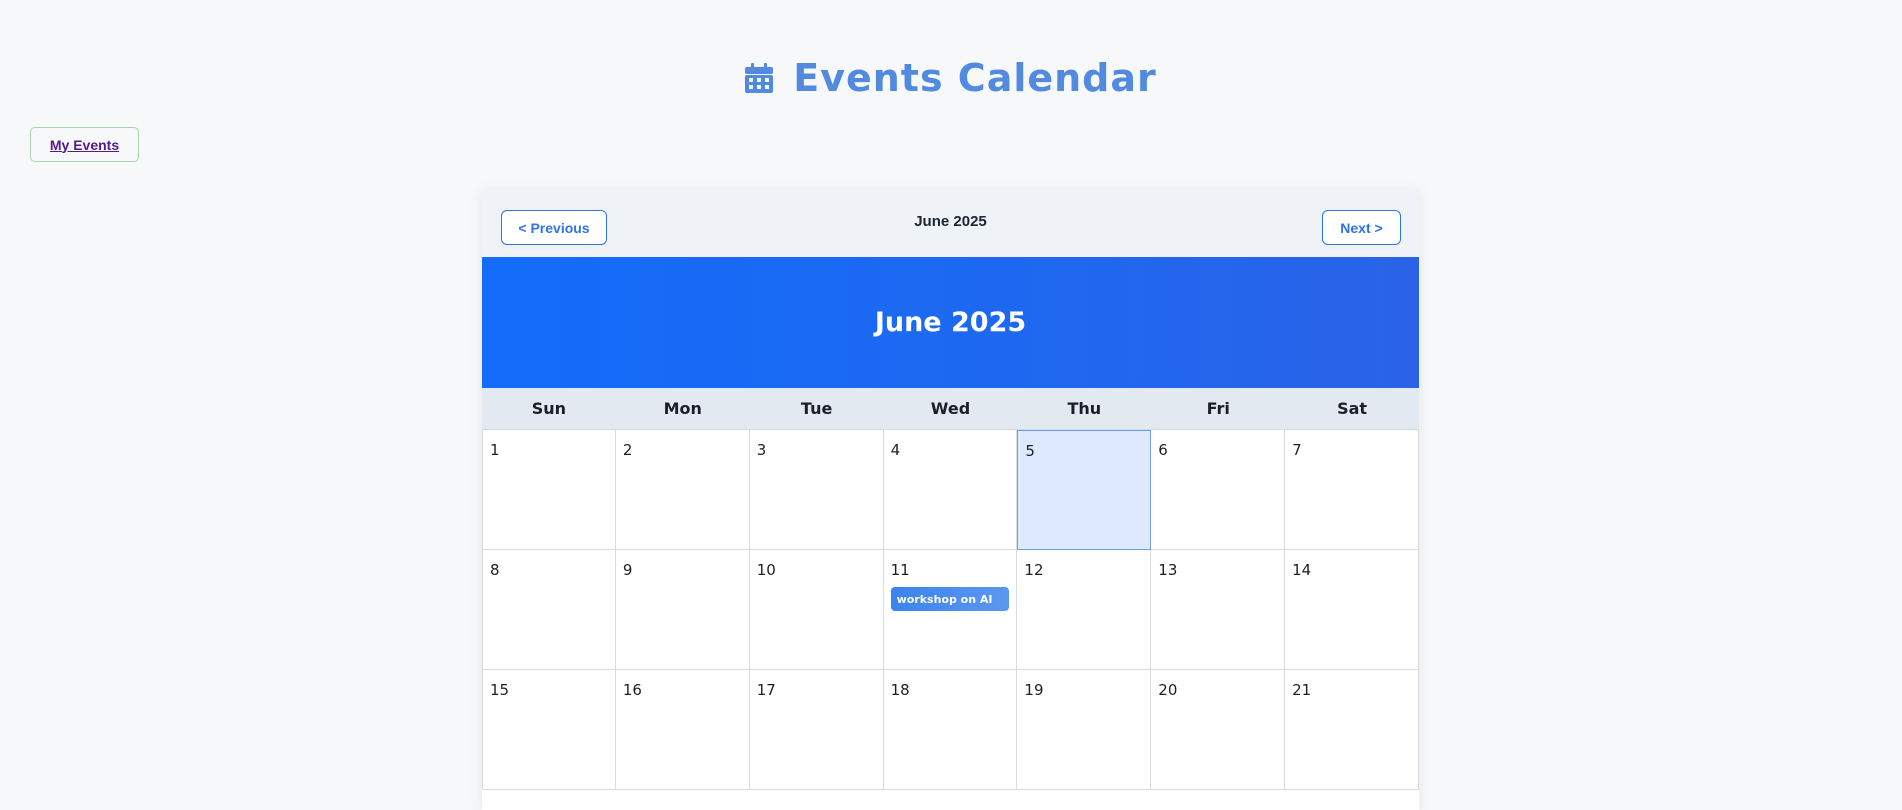  Describe the element at coordinates (1218, 730) in the screenshot. I see `day-cell: 20` at that location.